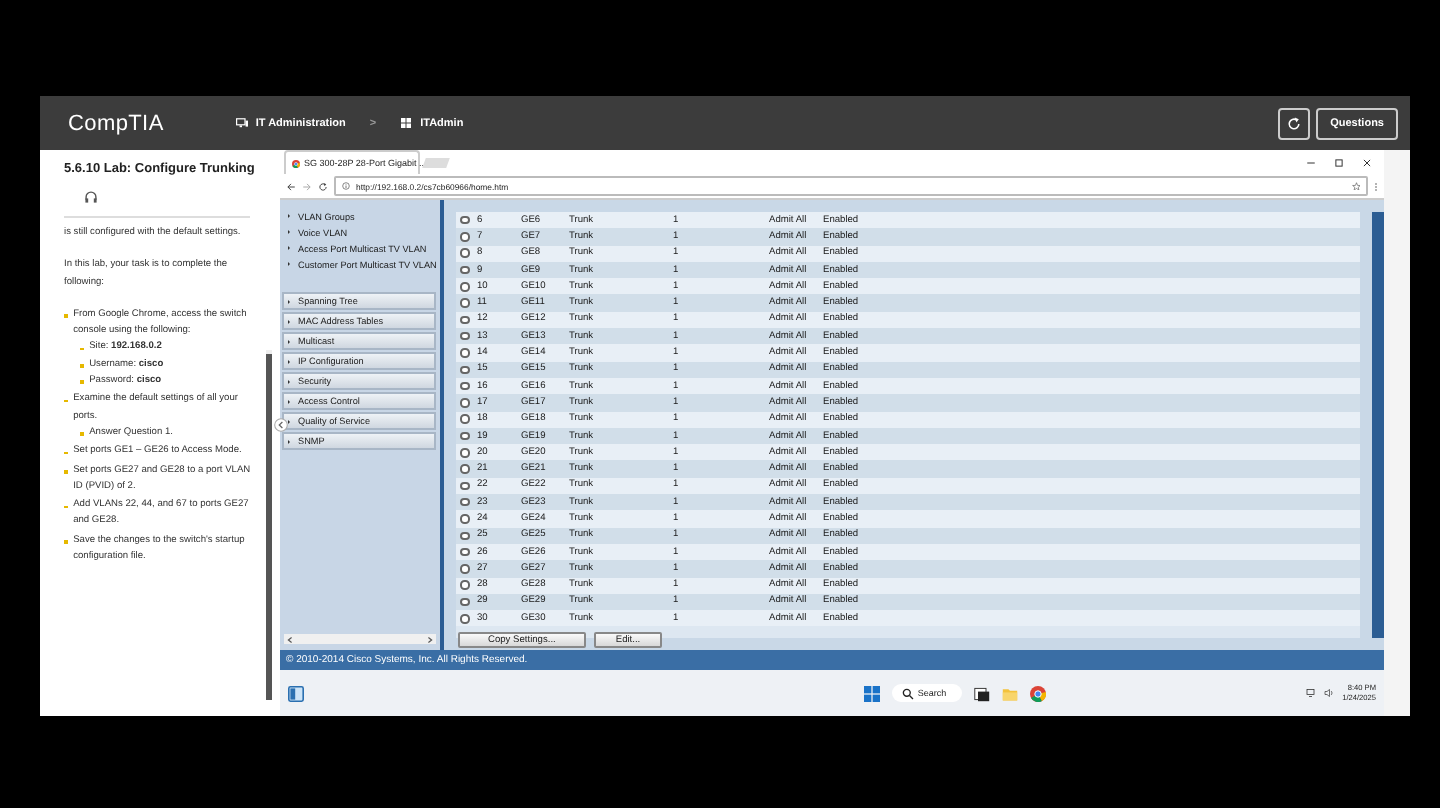 The image size is (1440, 808). I want to click on network-icon, so click(1311, 693).